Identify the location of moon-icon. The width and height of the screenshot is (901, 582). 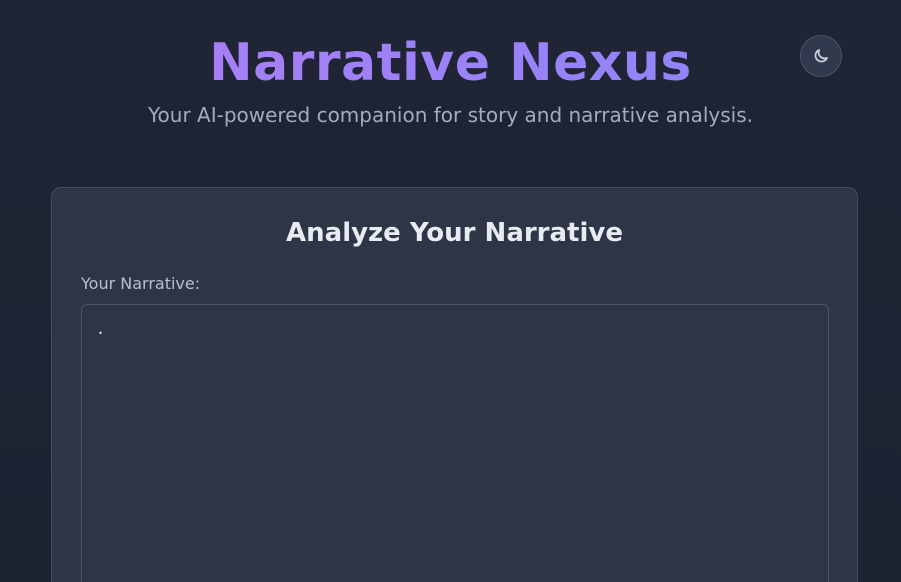
(821, 56).